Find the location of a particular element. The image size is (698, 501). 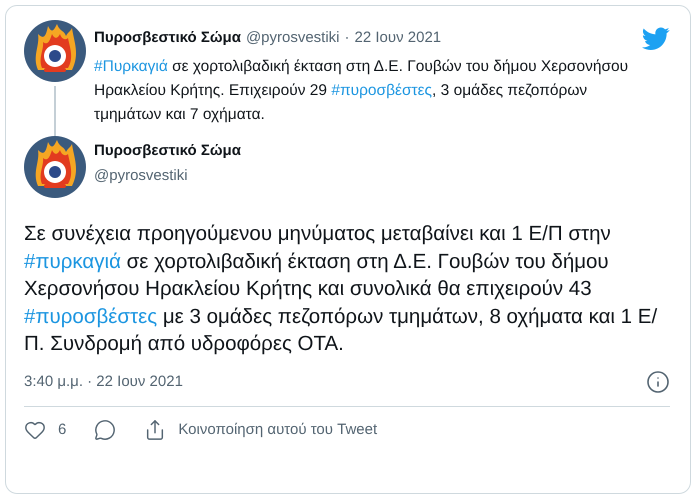

hashtag-link: #πυρκαγιά is located at coordinates (72, 261).